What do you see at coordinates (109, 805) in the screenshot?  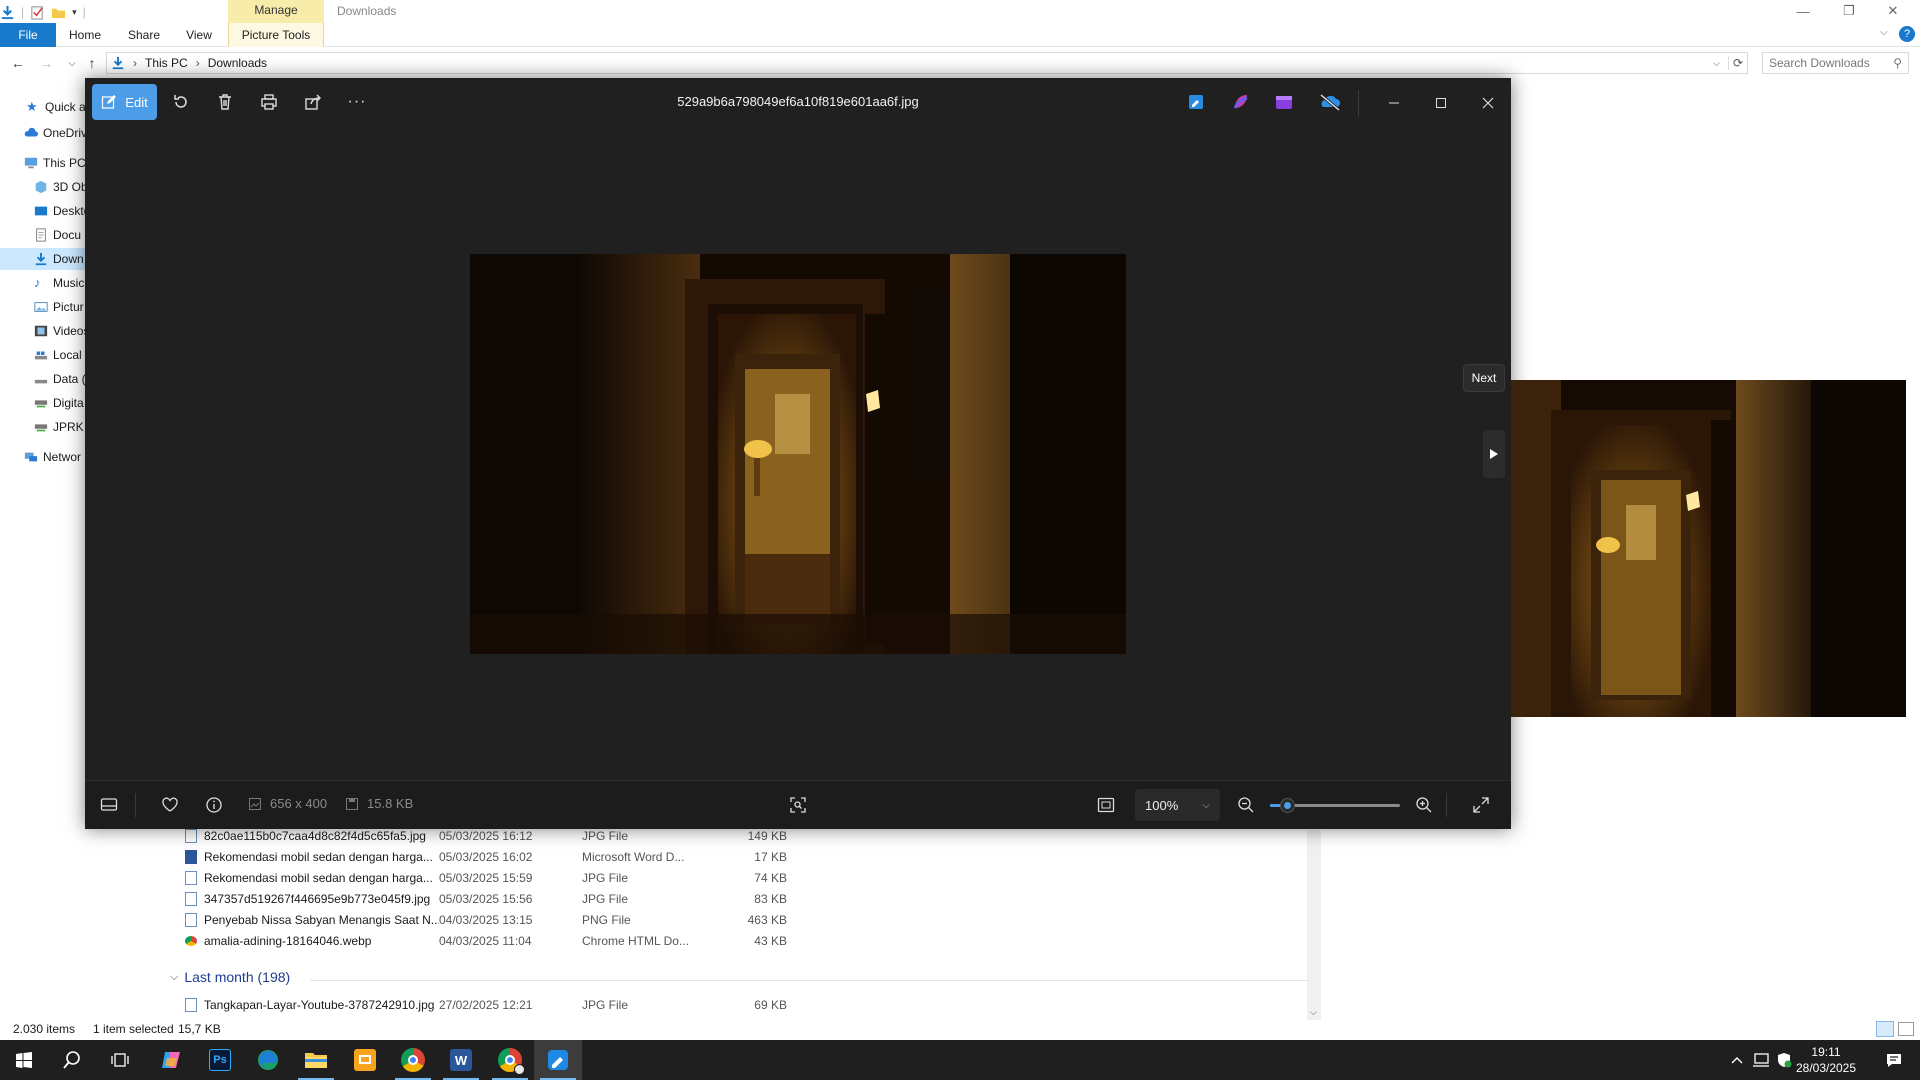 I see `filmstrip-button` at bounding box center [109, 805].